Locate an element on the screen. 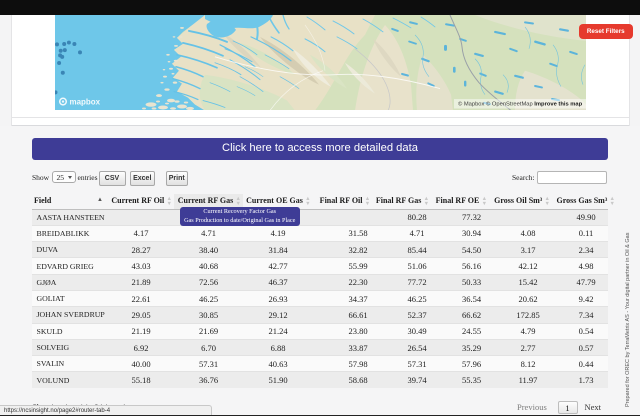 The height and width of the screenshot is (416, 640). svg-text: mapbox is located at coordinates (85, 101).